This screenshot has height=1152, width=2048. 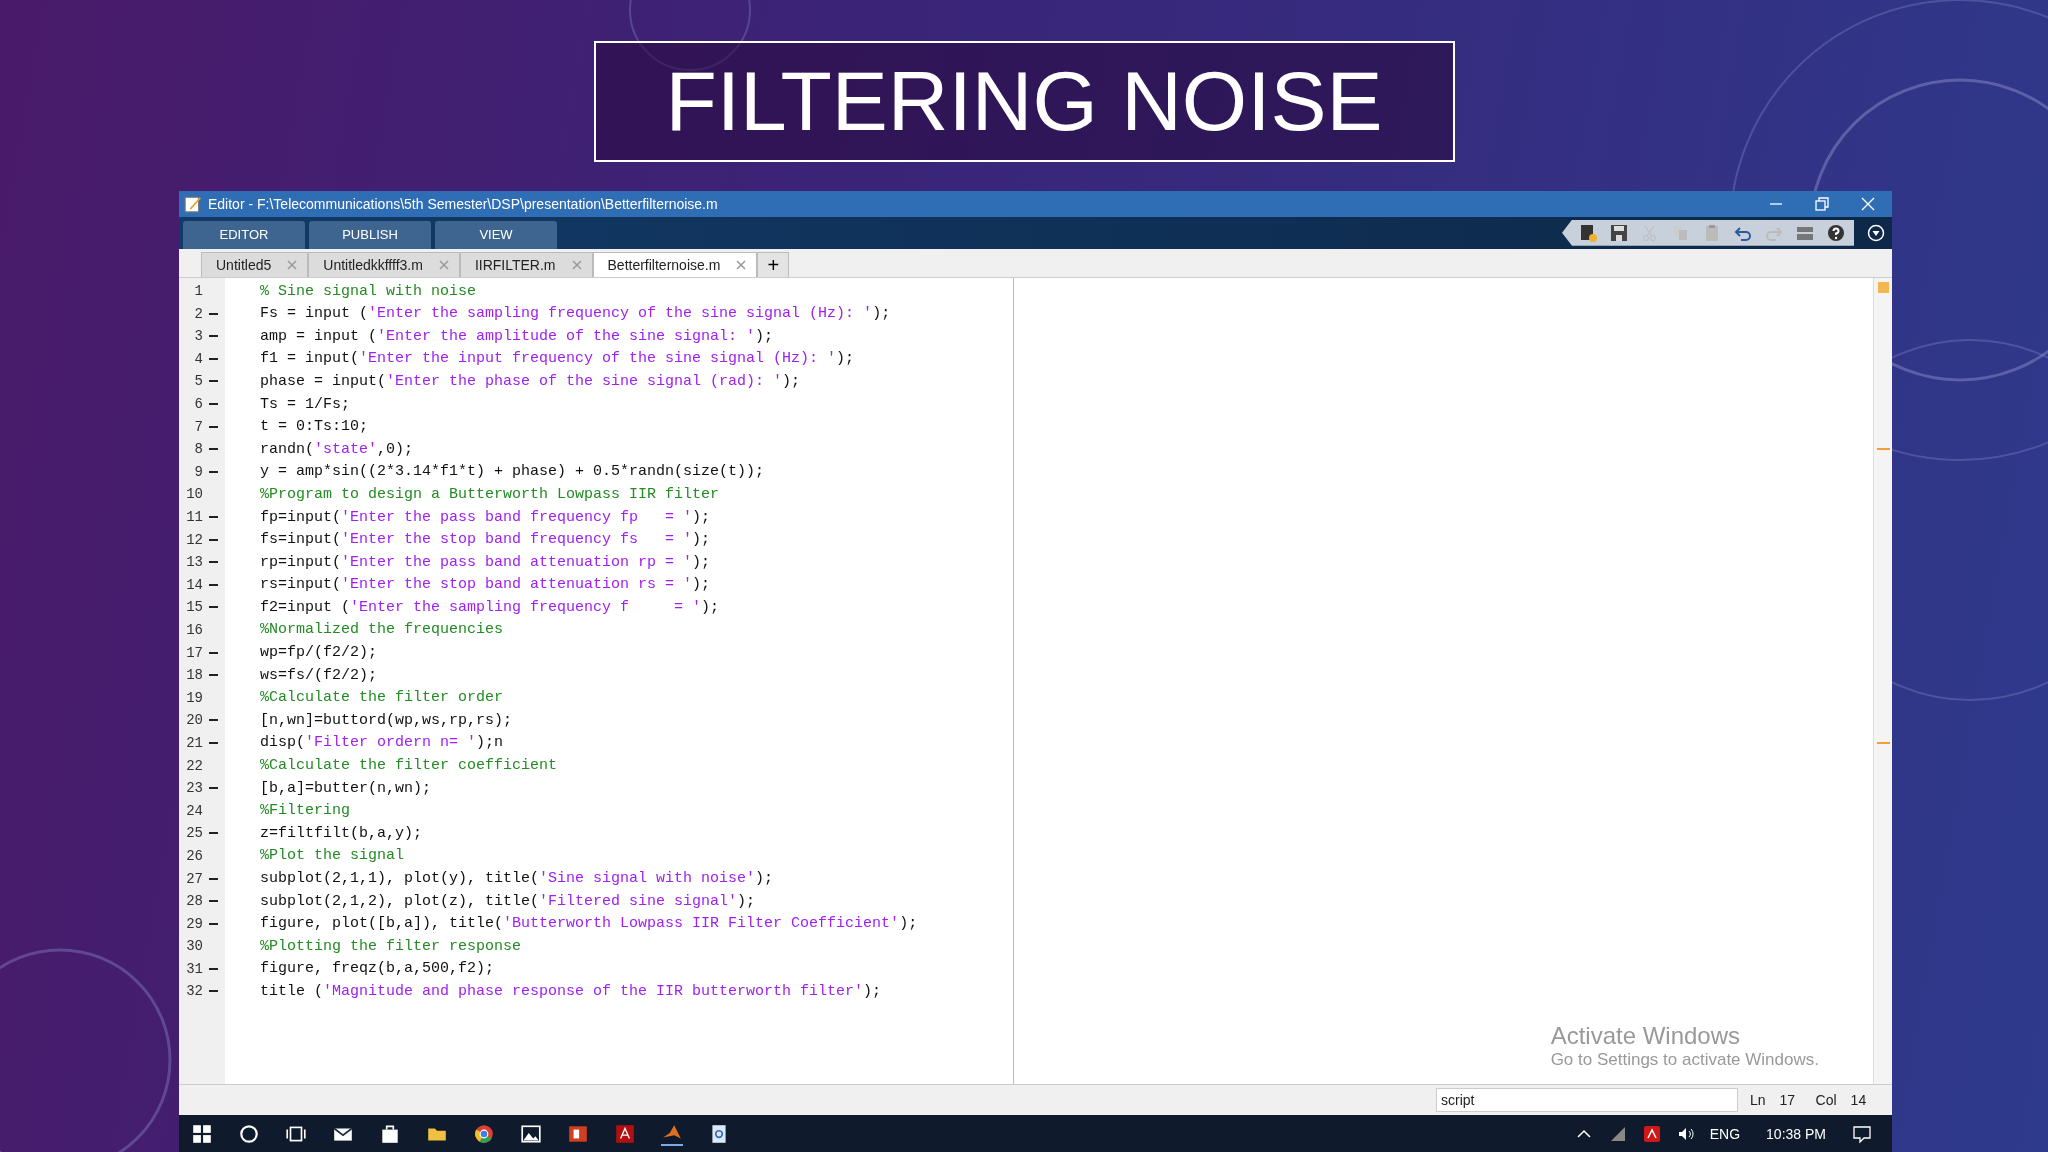 I want to click on new-tab-button: +, so click(x=773, y=264).